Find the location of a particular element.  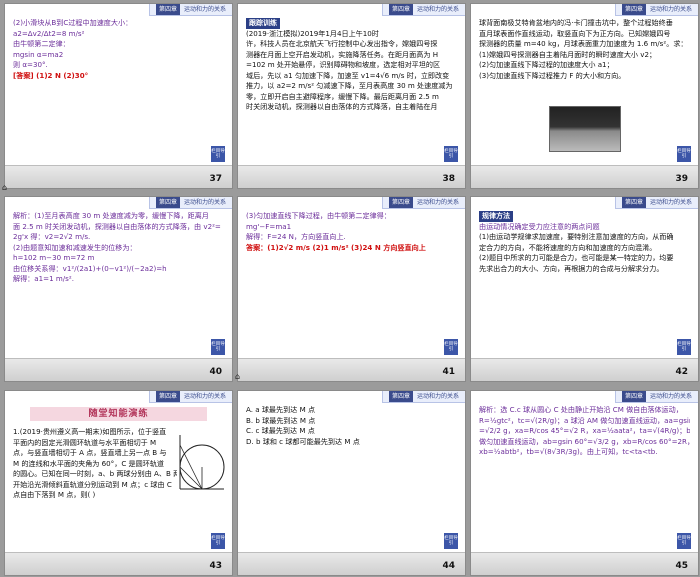

text-line: mgsin α=ma2 is located at coordinates (38, 54).